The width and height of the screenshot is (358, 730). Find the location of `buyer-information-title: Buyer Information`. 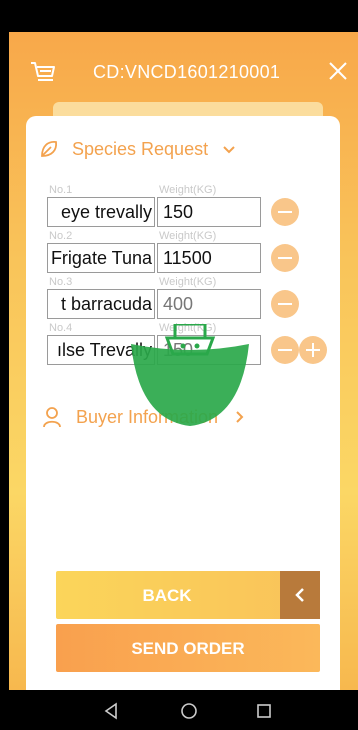

buyer-information-title: Buyer Information is located at coordinates (147, 416).